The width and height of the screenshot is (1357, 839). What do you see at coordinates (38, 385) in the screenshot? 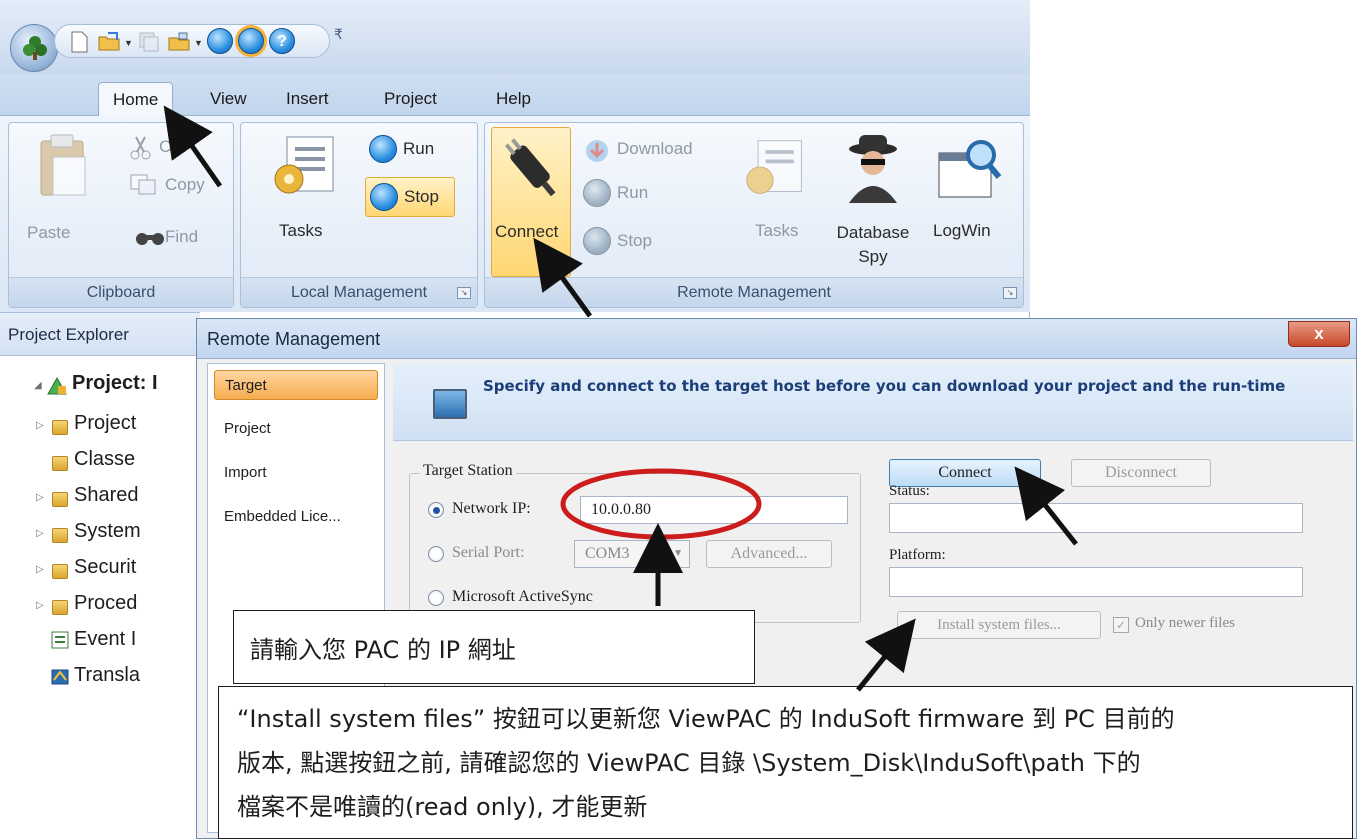
I see `collapse-icon: ◢` at bounding box center [38, 385].